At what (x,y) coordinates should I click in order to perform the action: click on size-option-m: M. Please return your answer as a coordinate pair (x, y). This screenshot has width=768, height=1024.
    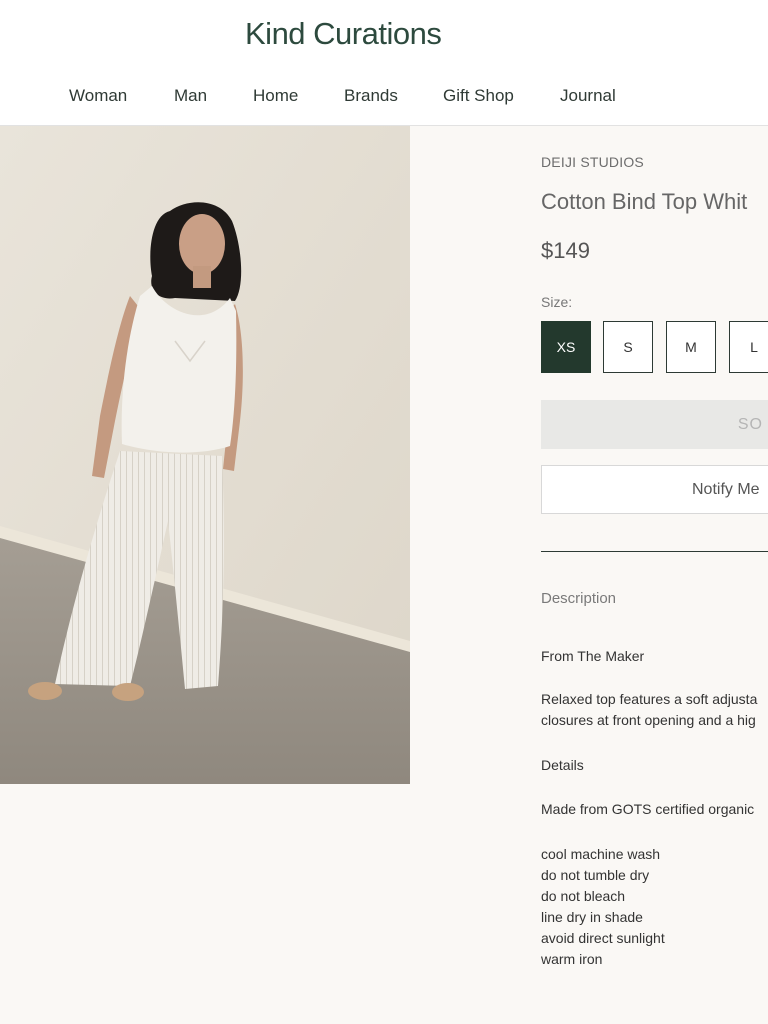
    Looking at the image, I should click on (691, 347).